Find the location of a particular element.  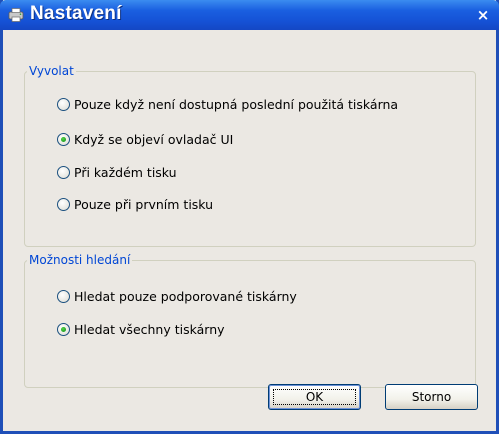

radio-vyvolat-option-2: Když se objeví ovladač UI is located at coordinates (145, 139).